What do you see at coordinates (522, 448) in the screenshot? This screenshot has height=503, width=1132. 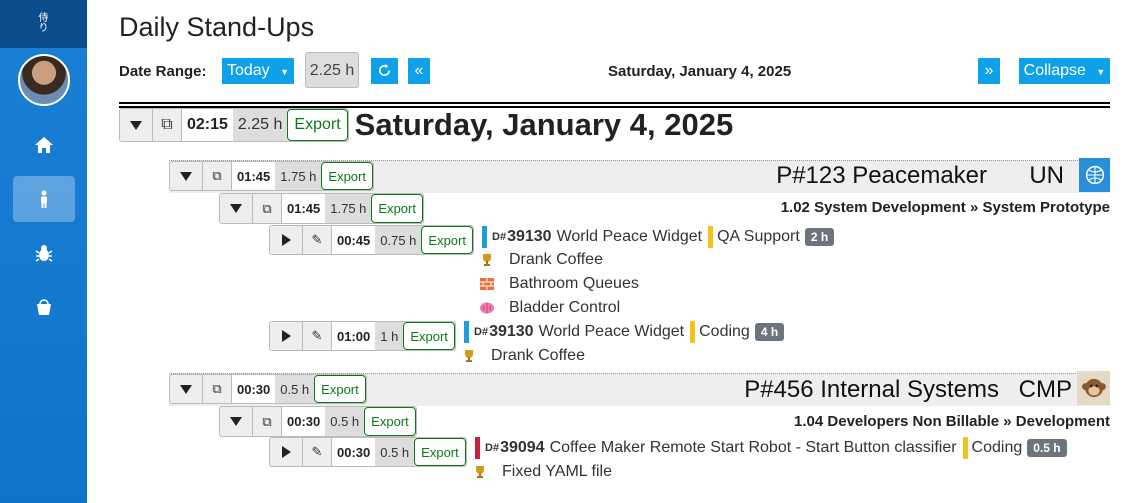 I see `defect-number: 39094` at bounding box center [522, 448].